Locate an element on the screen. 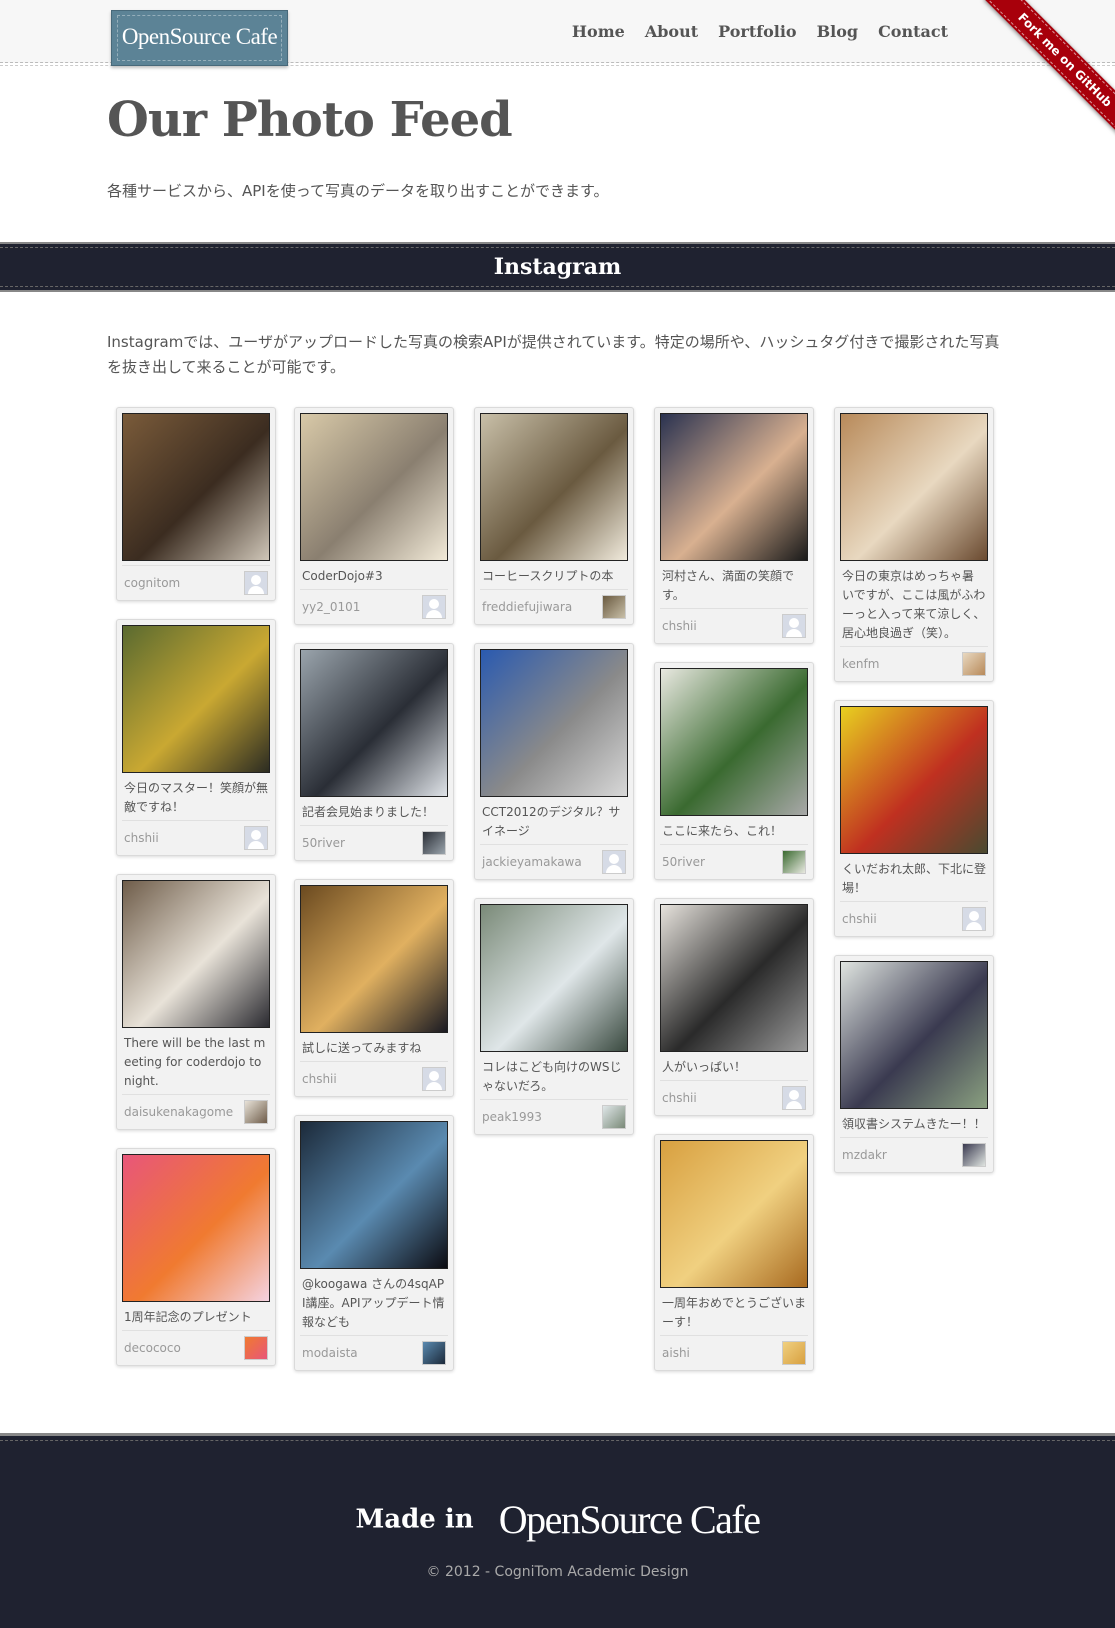 The image size is (1115, 1628). photo-username: jackieyamakawa is located at coordinates (532, 862).